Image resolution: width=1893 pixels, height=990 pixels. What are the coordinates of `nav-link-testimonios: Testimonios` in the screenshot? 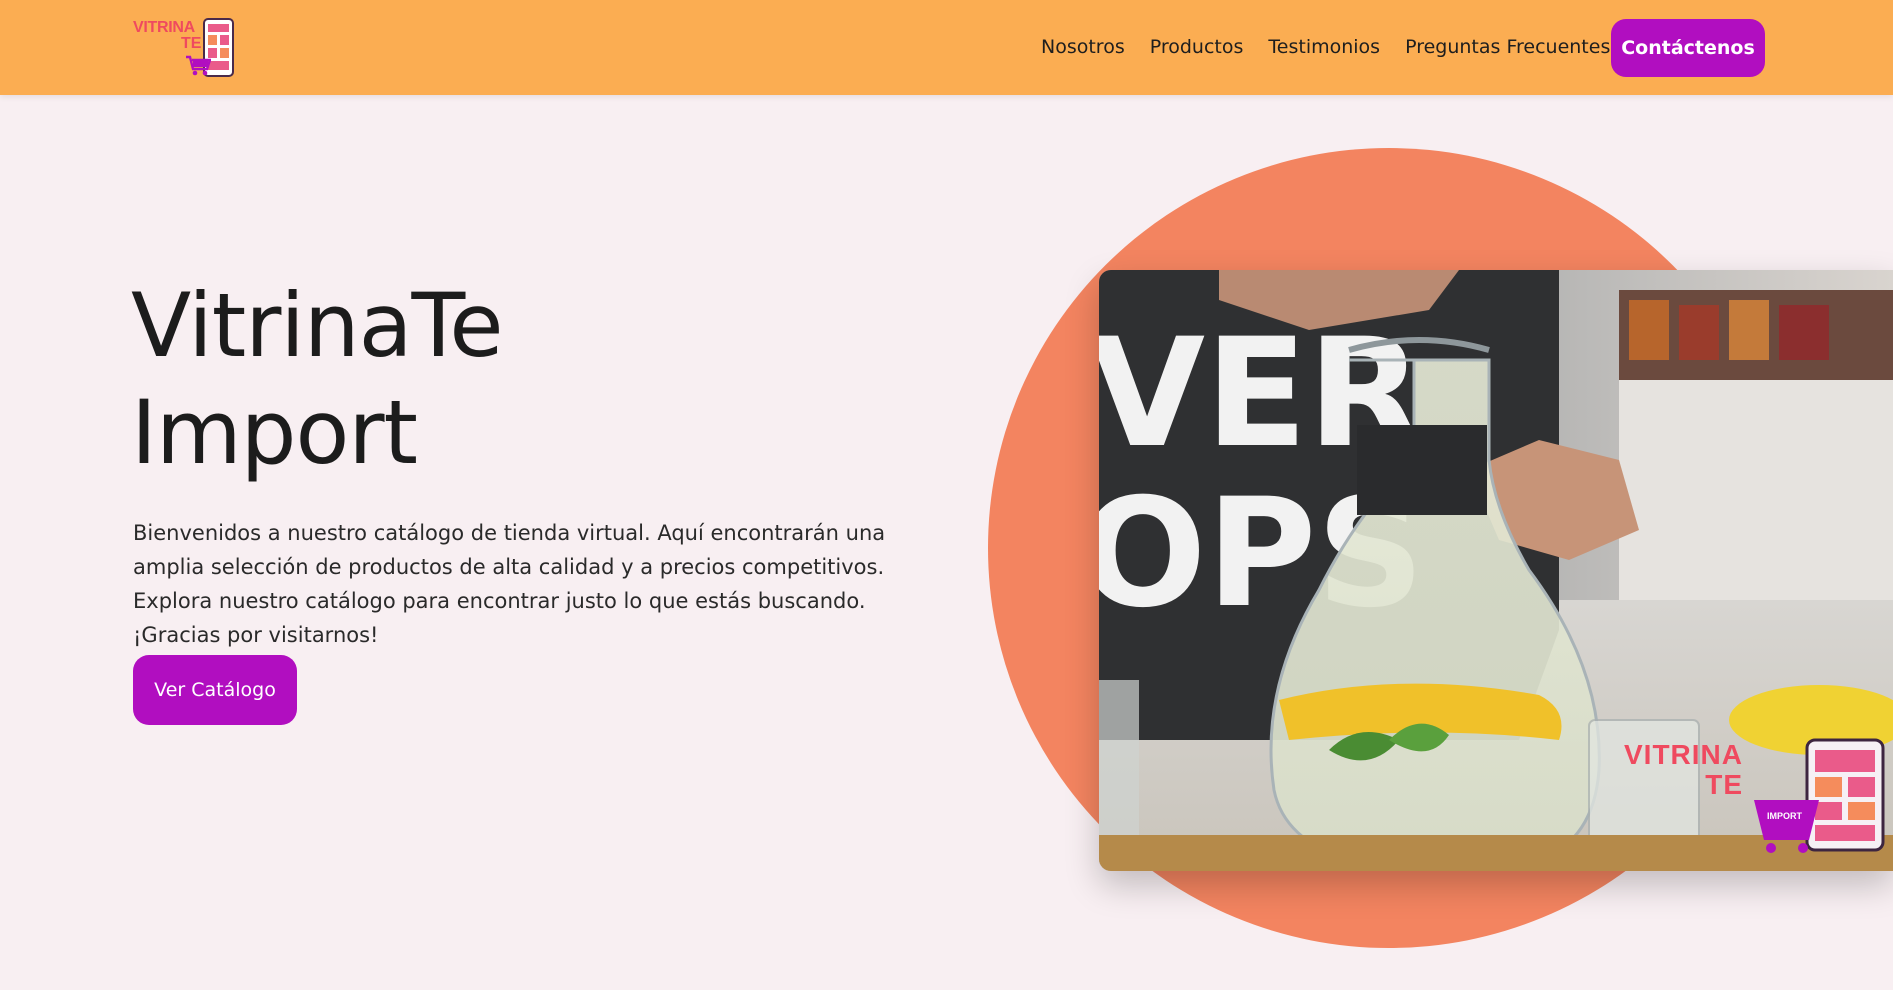 It's located at (1324, 47).